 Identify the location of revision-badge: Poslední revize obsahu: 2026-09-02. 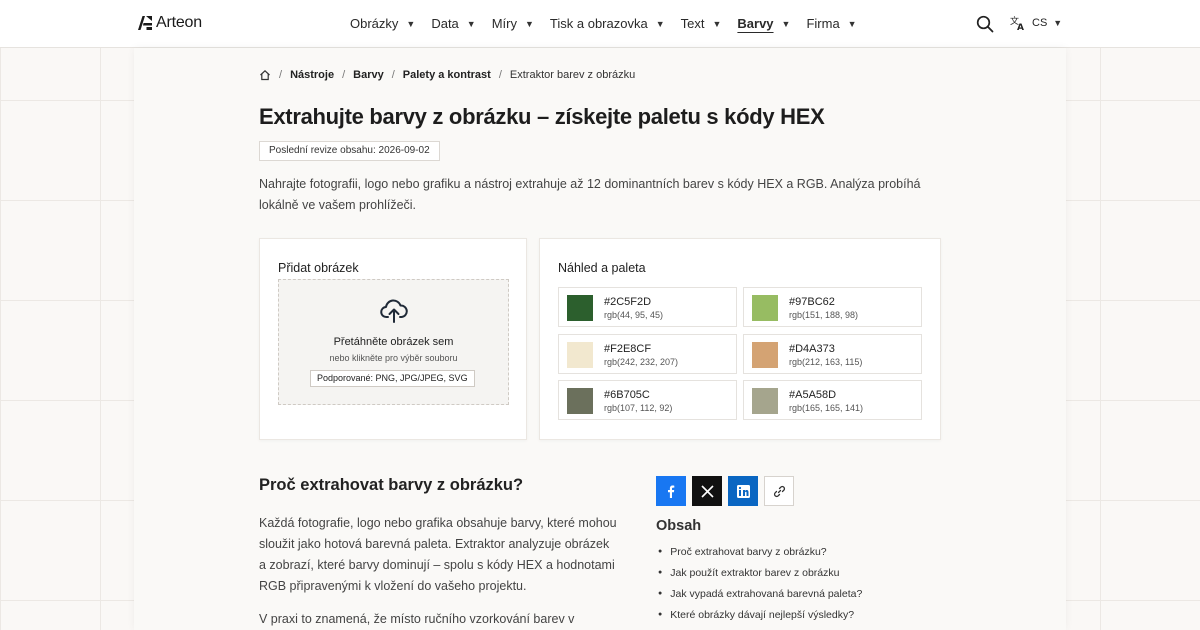
(349, 151).